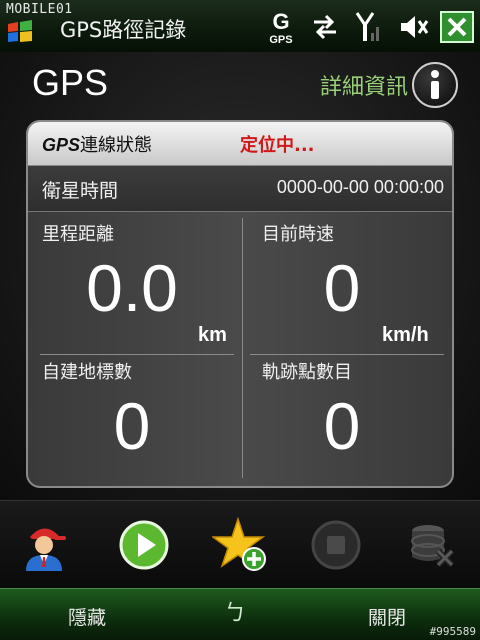 Image resolution: width=480 pixels, height=640 pixels. What do you see at coordinates (360, 187) in the screenshot?
I see `satellite-time-value: 0000-00-00 00:00:00` at bounding box center [360, 187].